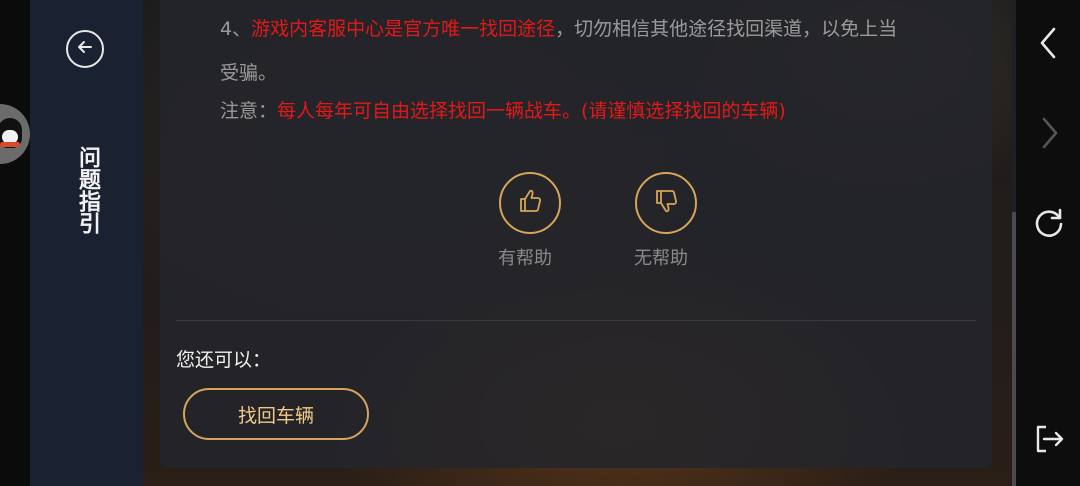 This screenshot has height=486, width=1080. Describe the element at coordinates (15, 243) in the screenshot. I see `left-edge-strip` at that location.